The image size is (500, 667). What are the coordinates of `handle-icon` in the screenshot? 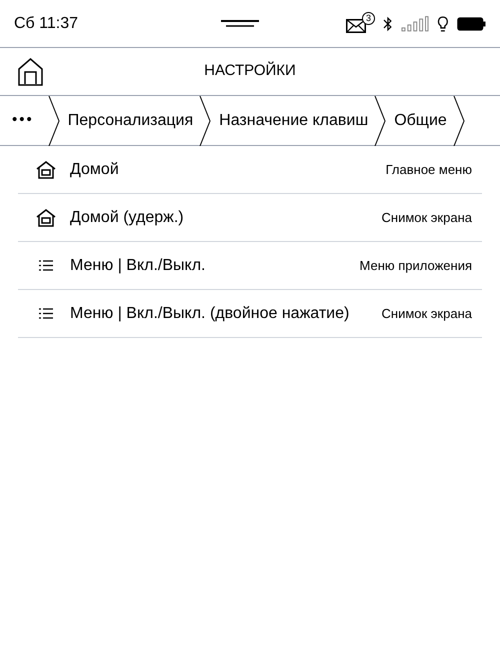 It's located at (240, 24).